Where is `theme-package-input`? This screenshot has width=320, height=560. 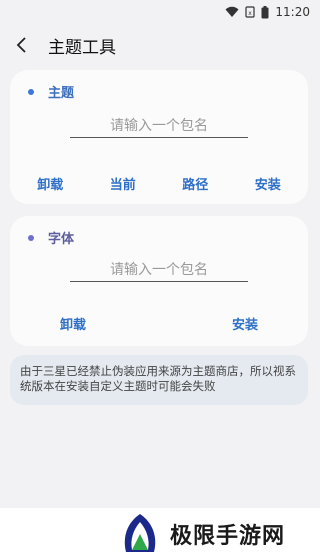
theme-package-input is located at coordinates (159, 126).